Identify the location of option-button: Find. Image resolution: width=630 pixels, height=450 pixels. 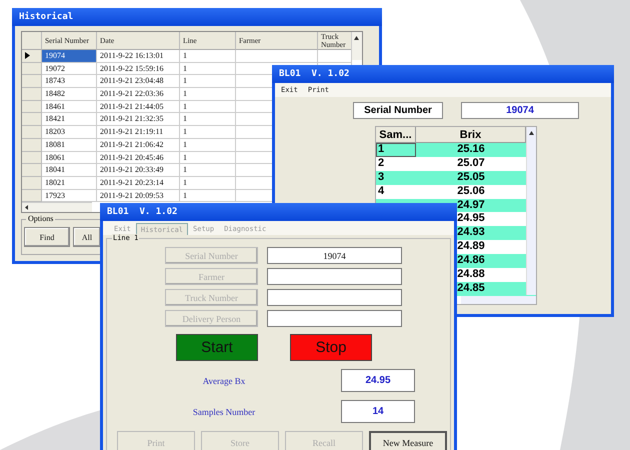
(47, 237).